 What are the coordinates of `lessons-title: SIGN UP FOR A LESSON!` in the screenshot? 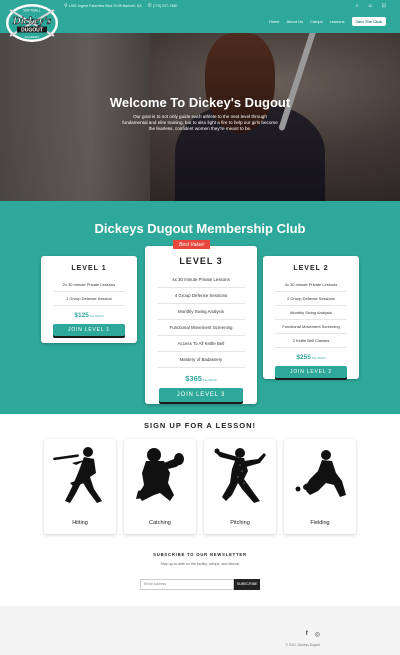 It's located at (200, 425).